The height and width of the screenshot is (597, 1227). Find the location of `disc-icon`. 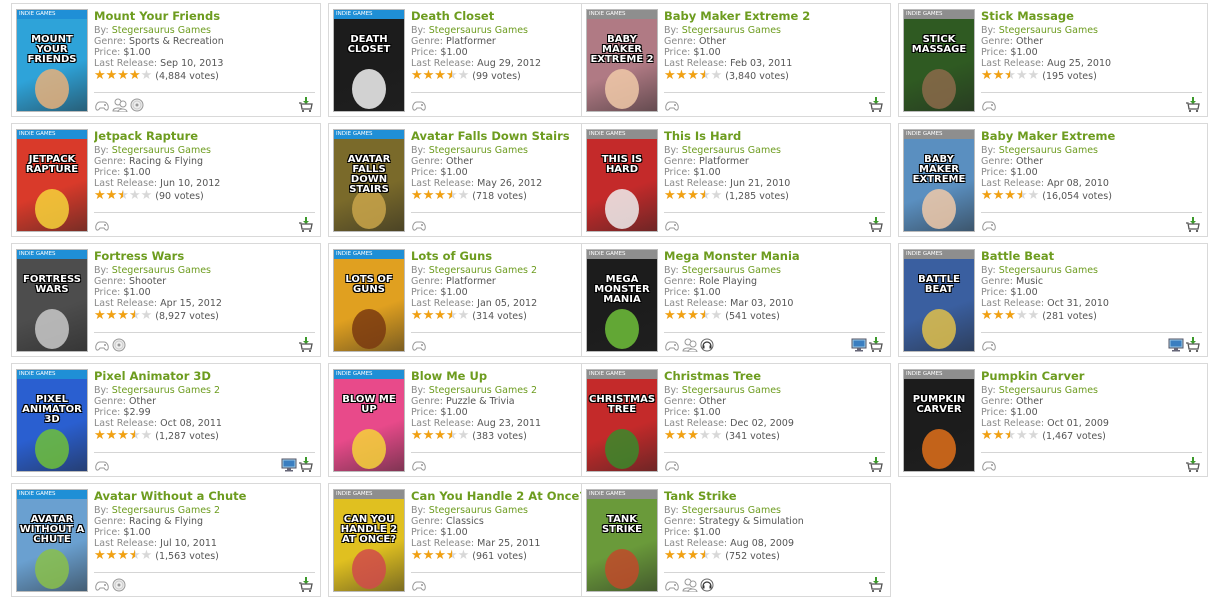

disc-icon is located at coordinates (138, 106).